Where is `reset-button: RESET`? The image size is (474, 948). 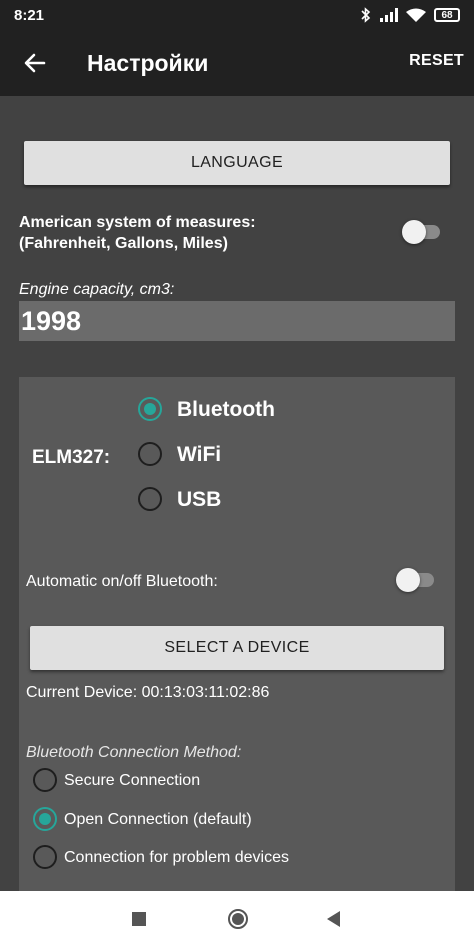 reset-button: RESET is located at coordinates (436, 61).